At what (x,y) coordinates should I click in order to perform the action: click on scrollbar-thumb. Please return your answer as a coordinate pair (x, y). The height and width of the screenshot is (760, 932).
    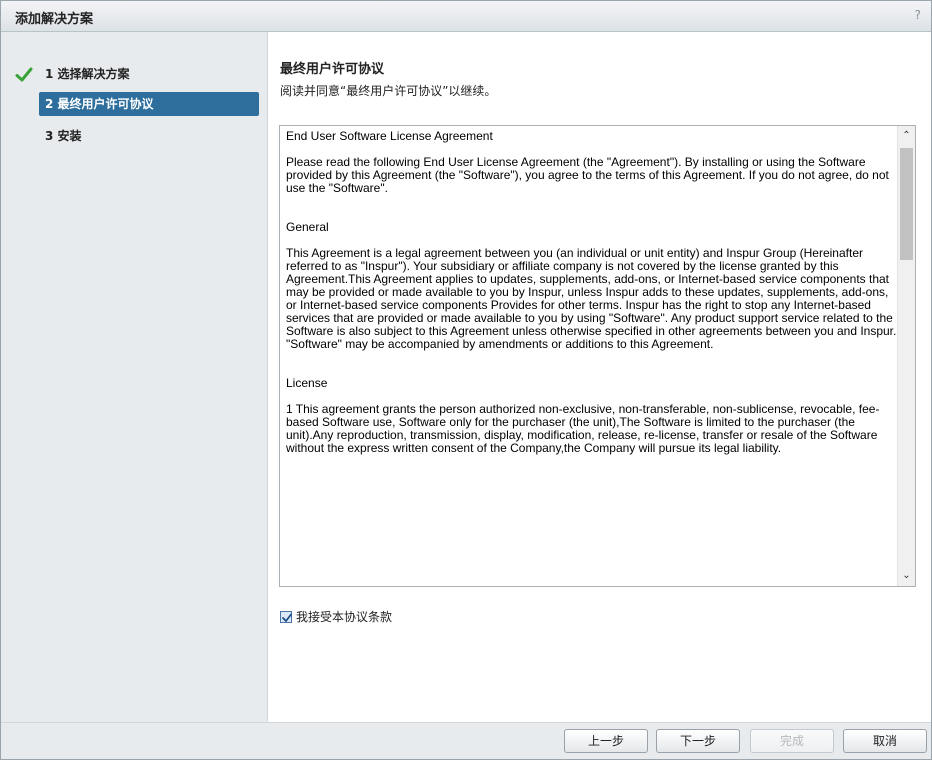
    Looking at the image, I should click on (906, 204).